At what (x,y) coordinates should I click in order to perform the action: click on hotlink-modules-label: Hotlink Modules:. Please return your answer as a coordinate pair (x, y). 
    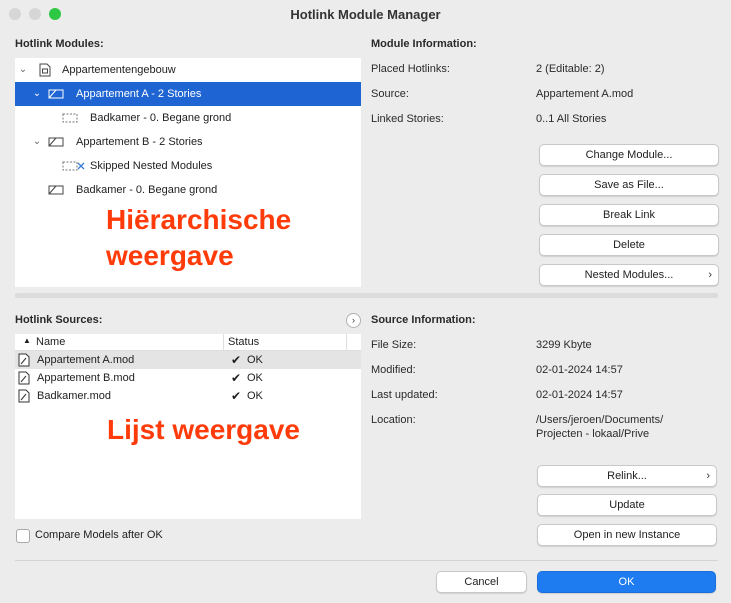
    Looking at the image, I should click on (59, 44).